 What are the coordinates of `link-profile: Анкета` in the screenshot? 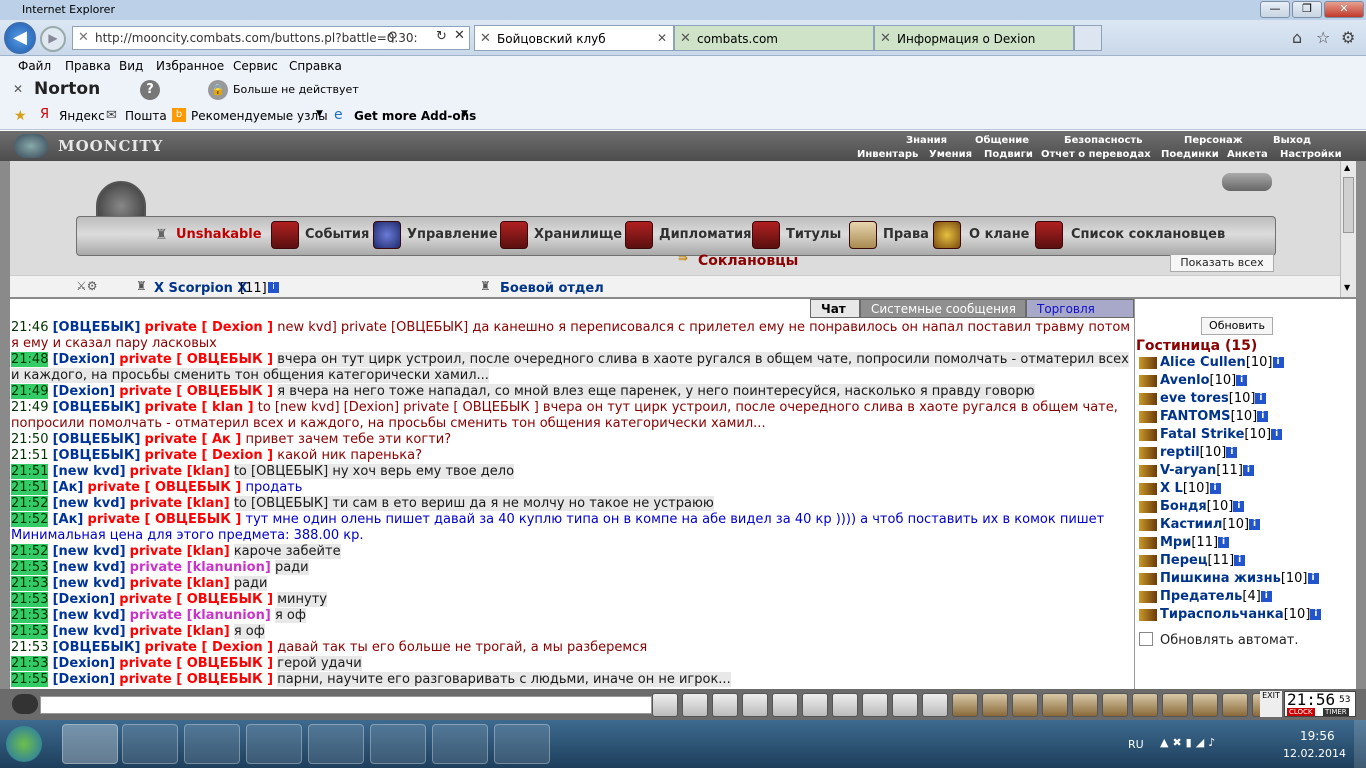 It's located at (1247, 154).